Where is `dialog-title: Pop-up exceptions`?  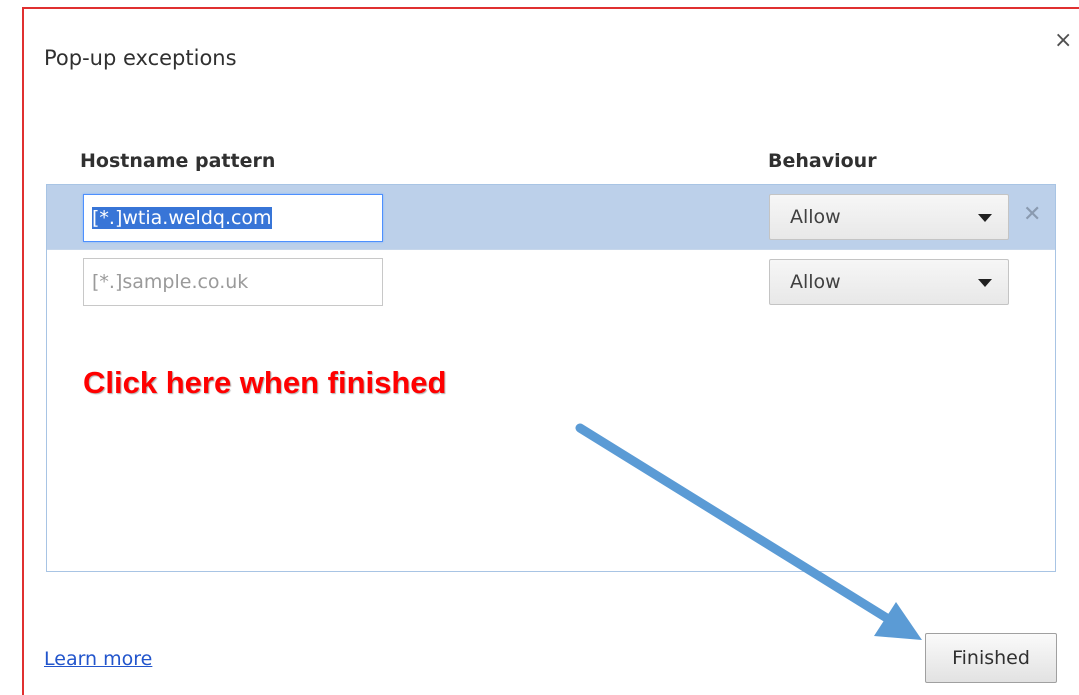 dialog-title: Pop-up exceptions is located at coordinates (140, 58).